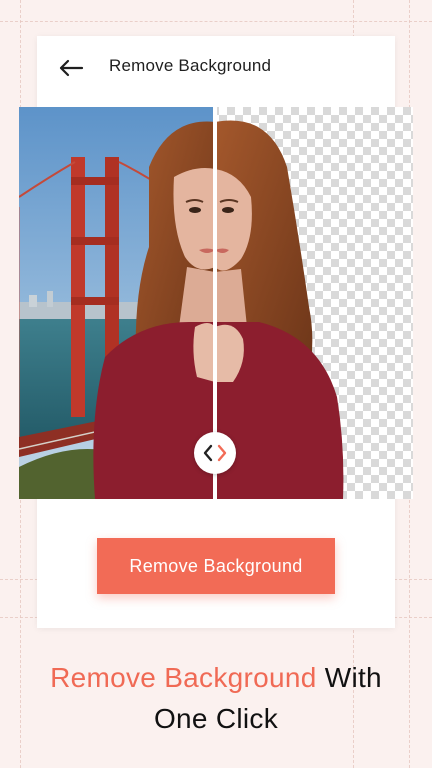  I want to click on promo-caption: Remove Background With One Click, so click(216, 698).